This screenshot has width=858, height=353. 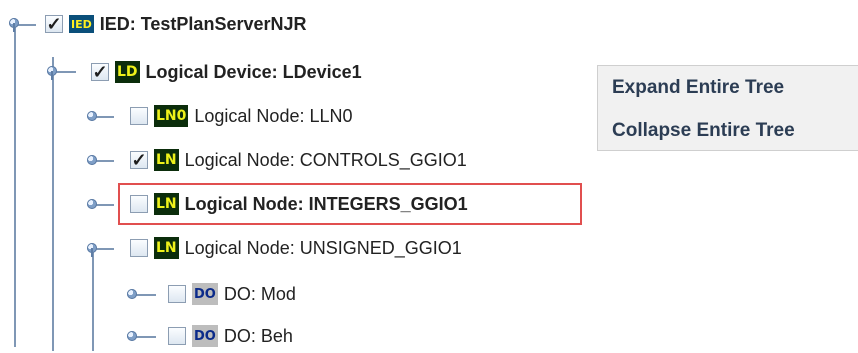 I want to click on context-menu: Expand Entire Tree Collapse Entire Tree, so click(x=727, y=108).